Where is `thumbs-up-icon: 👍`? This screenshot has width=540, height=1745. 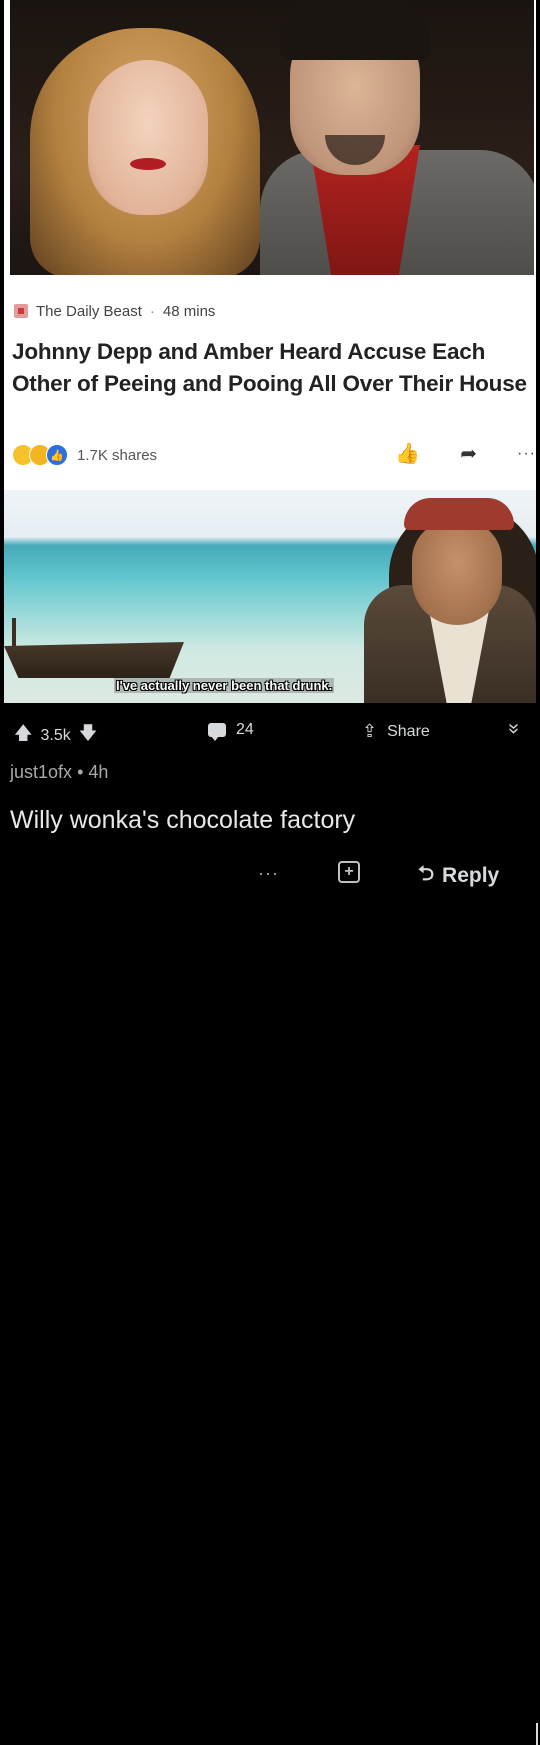
thumbs-up-icon: 👍 is located at coordinates (408, 454).